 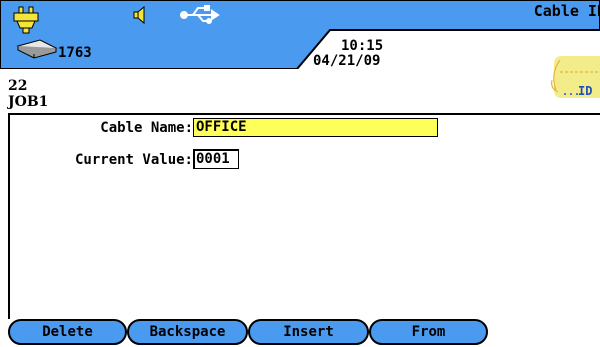 What do you see at coordinates (428, 332) in the screenshot?
I see `from-softkey: From` at bounding box center [428, 332].